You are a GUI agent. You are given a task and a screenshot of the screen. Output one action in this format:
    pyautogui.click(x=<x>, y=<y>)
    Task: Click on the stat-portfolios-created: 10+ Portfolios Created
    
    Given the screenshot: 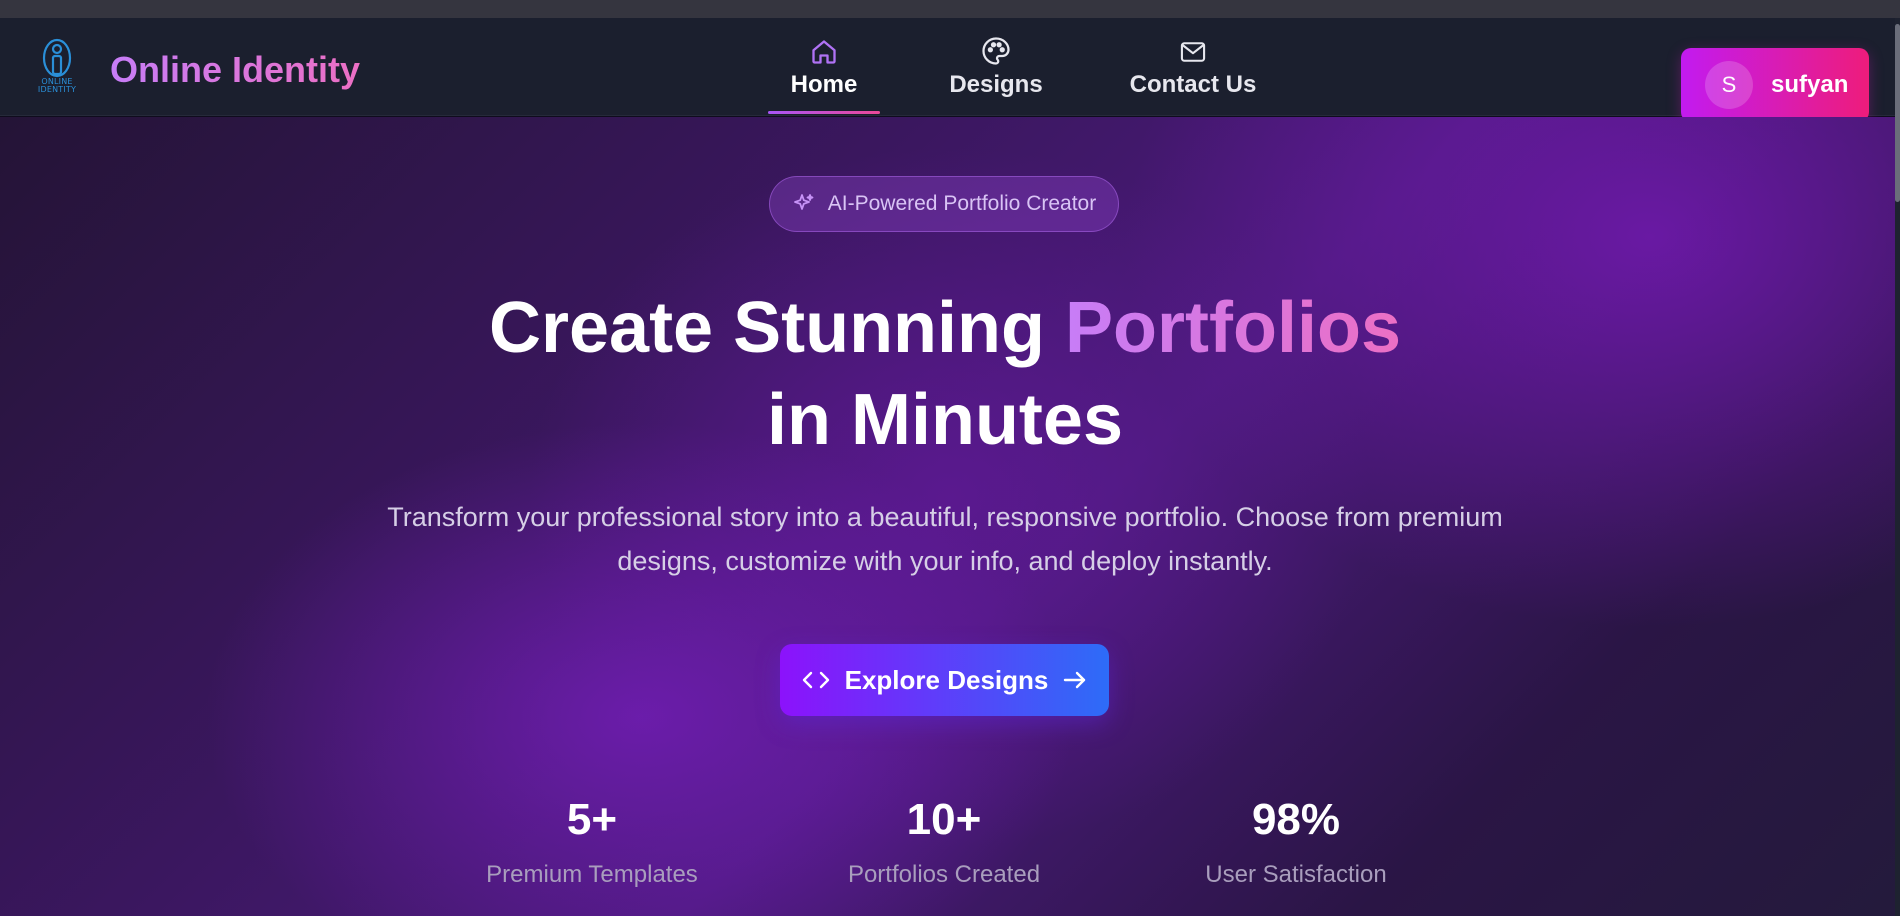 What is the action you would take?
    pyautogui.click(x=944, y=843)
    